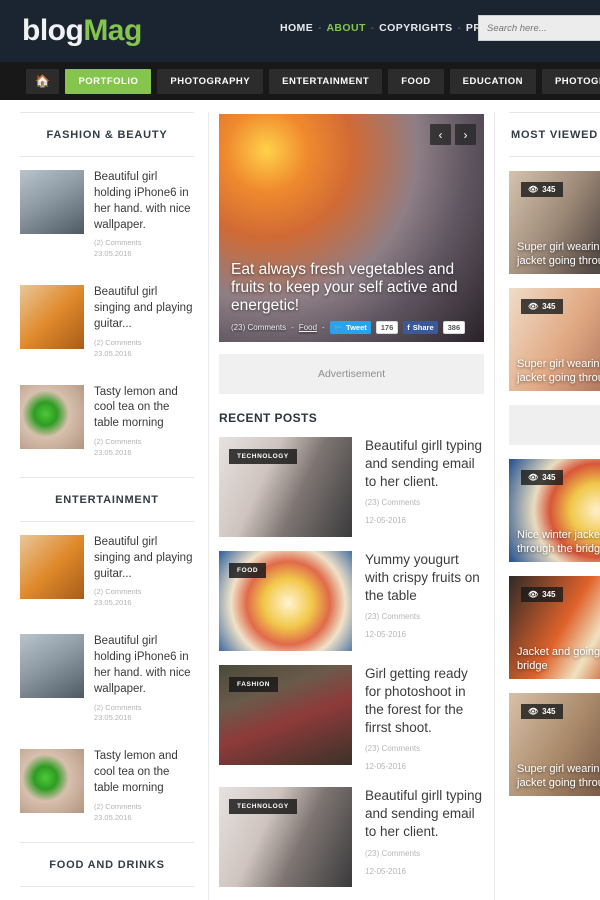 The height and width of the screenshot is (900, 600). I want to click on category-tab-portfolio: PORTFOLIO, so click(108, 81).